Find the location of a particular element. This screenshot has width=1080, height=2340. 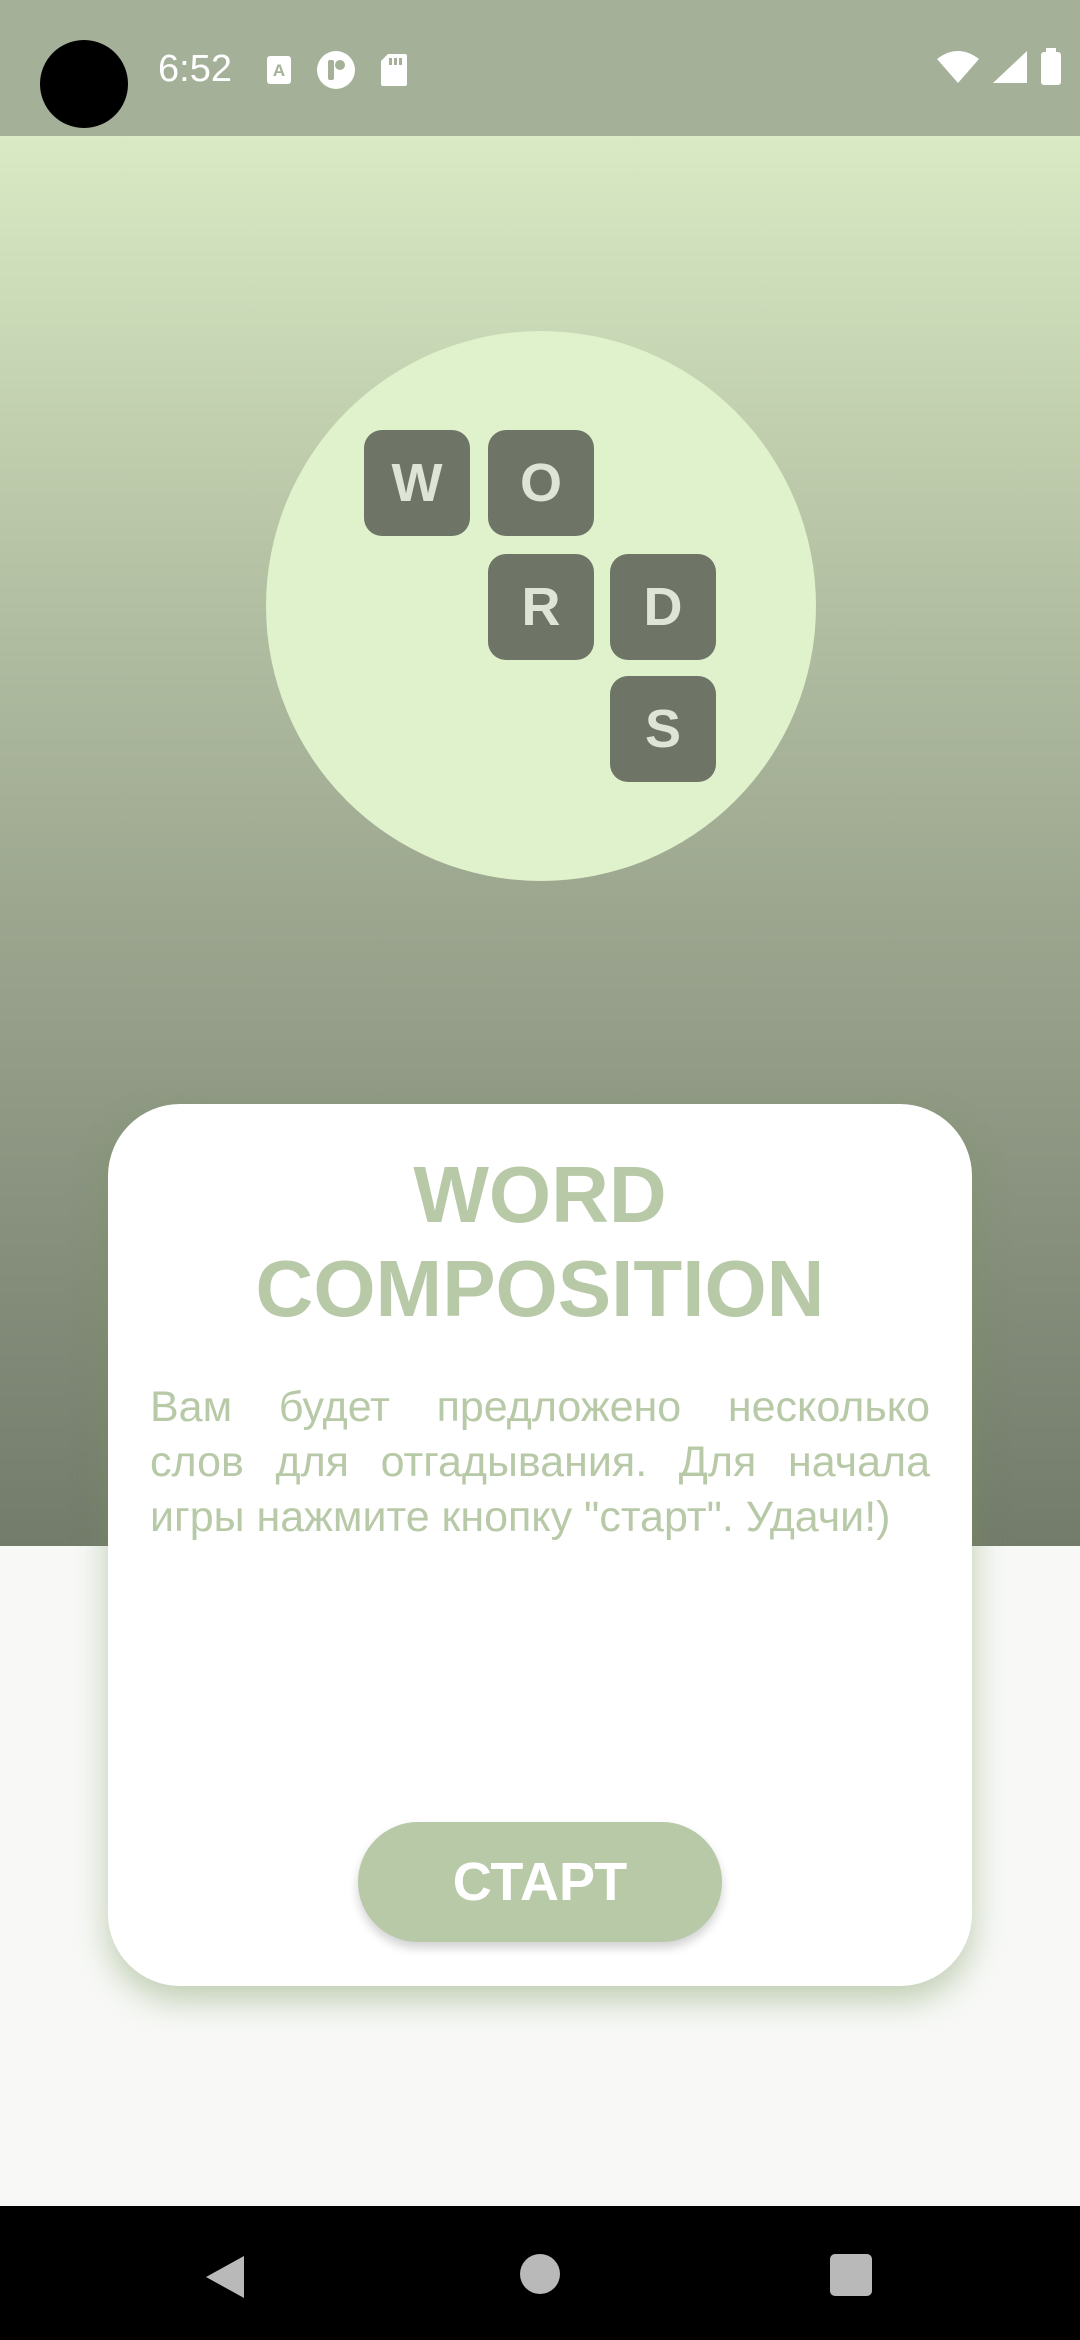

app-title-line2: COMPOSITION is located at coordinates (540, 1288).